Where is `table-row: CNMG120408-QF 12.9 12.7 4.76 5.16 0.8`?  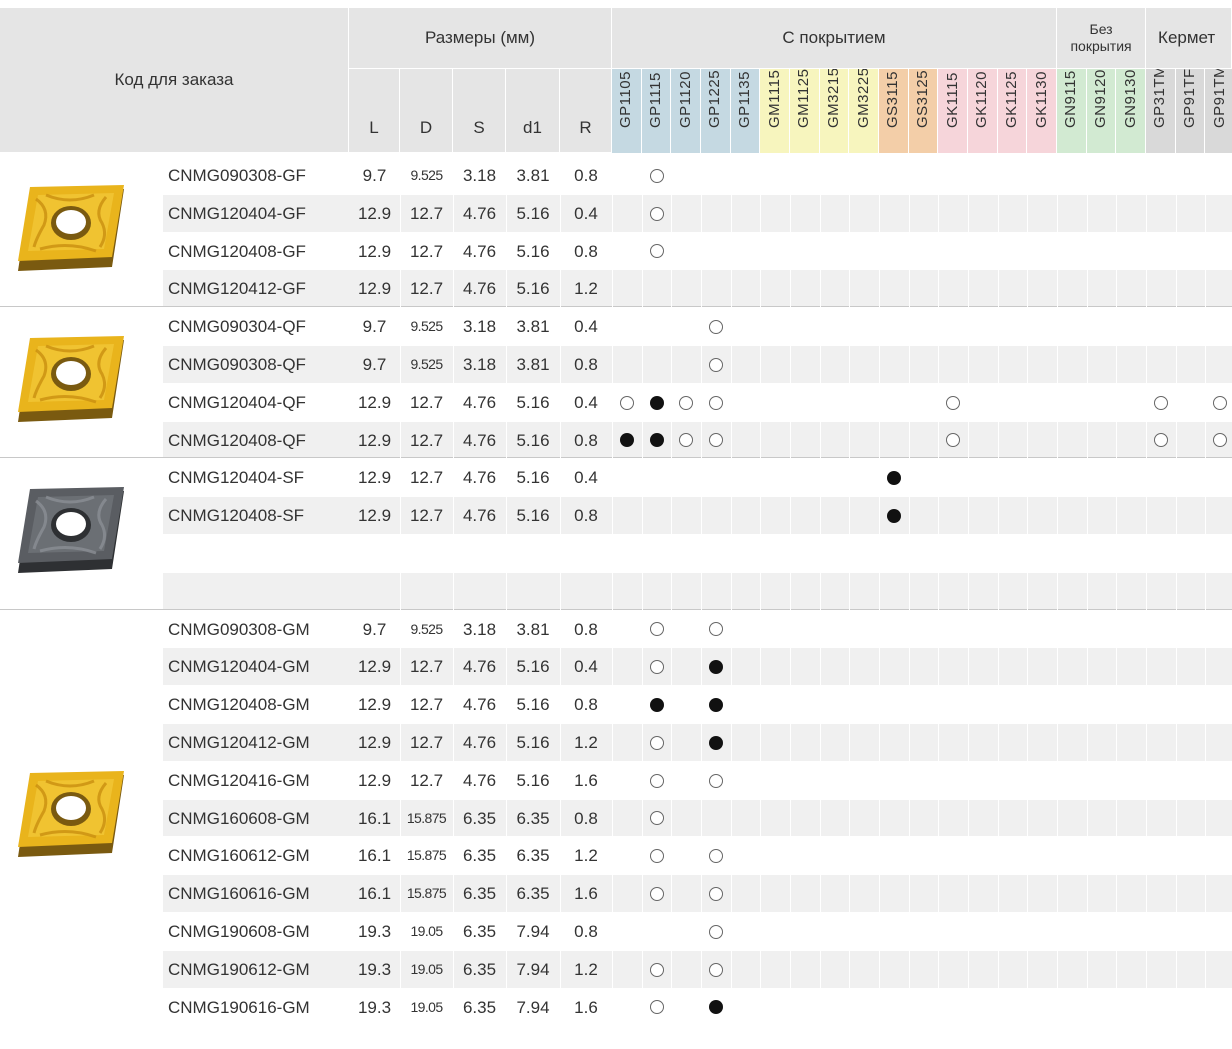 table-row: CNMG120408-QF 12.9 12.7 4.76 5.16 0.8 is located at coordinates (697, 440).